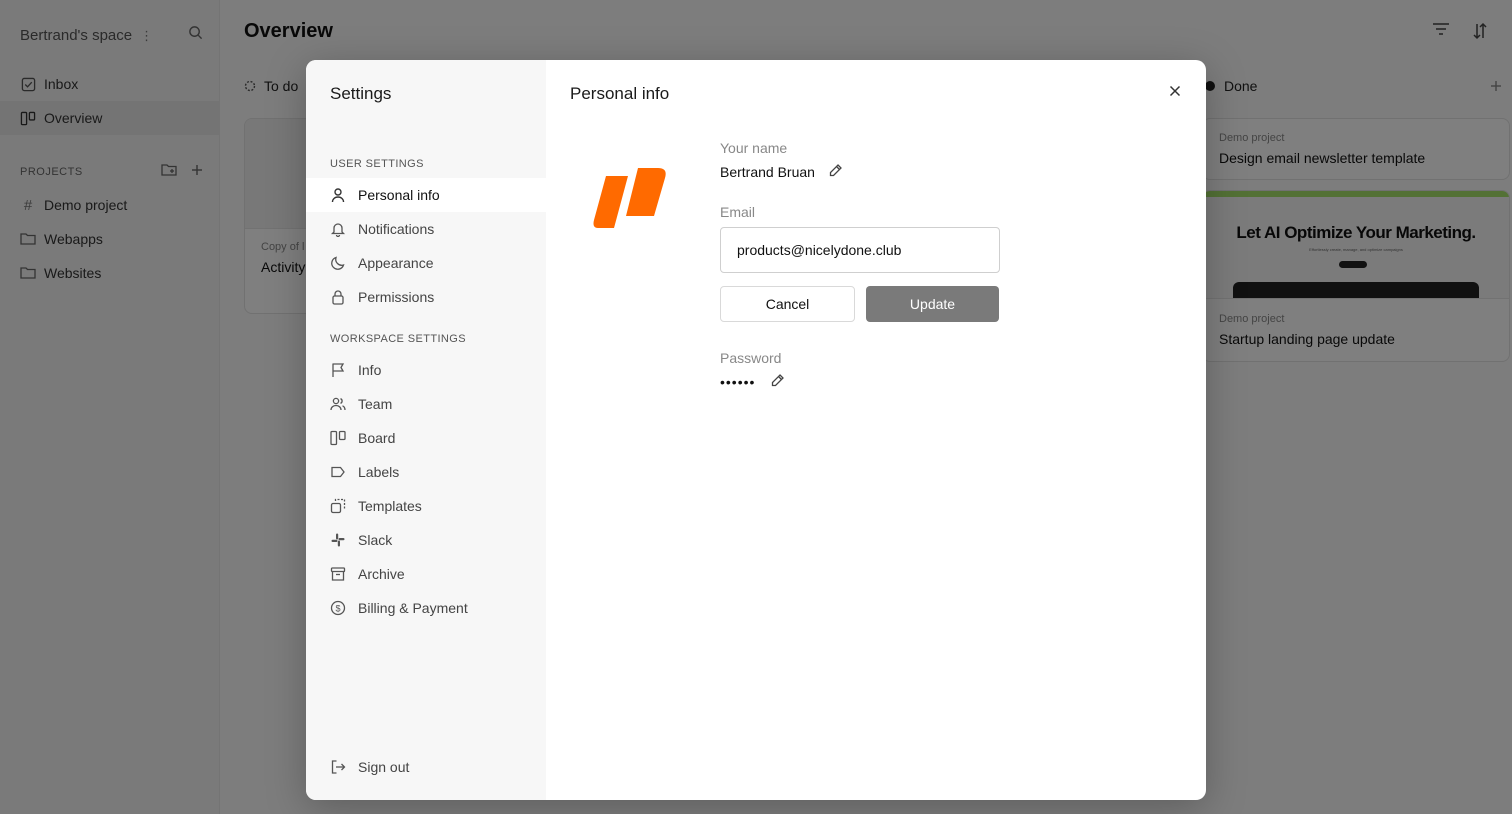  Describe the element at coordinates (338, 540) in the screenshot. I see `slack-icon` at that location.